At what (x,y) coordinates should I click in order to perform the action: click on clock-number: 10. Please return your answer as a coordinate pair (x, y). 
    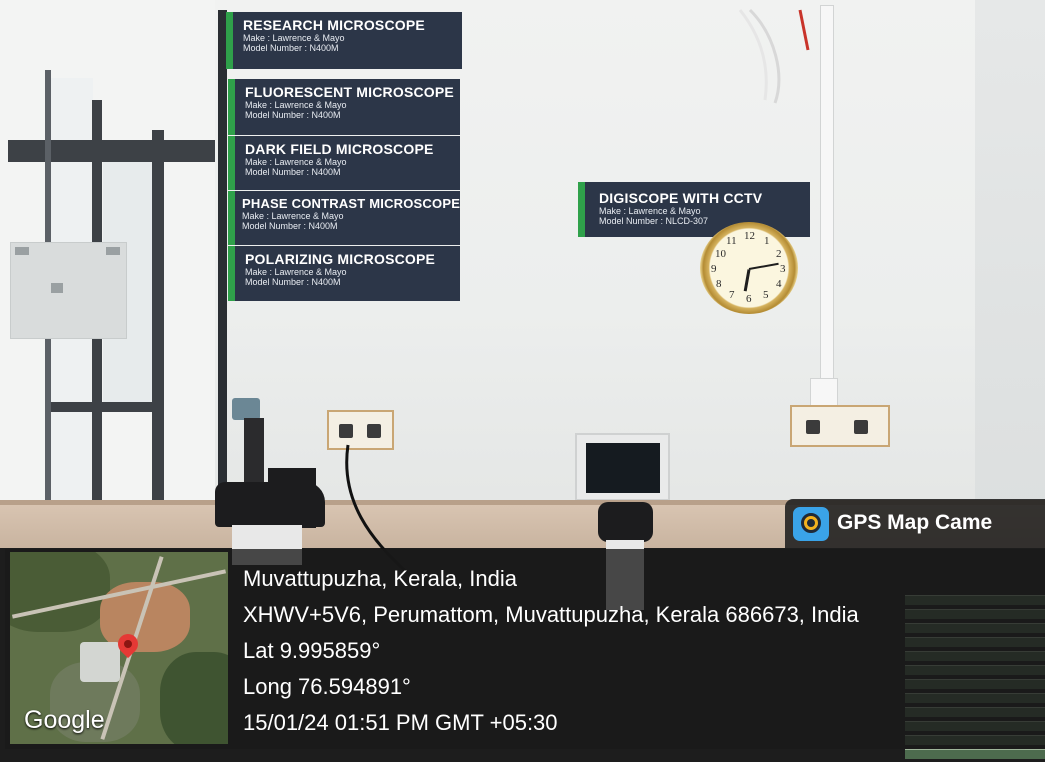
    Looking at the image, I should click on (720, 254).